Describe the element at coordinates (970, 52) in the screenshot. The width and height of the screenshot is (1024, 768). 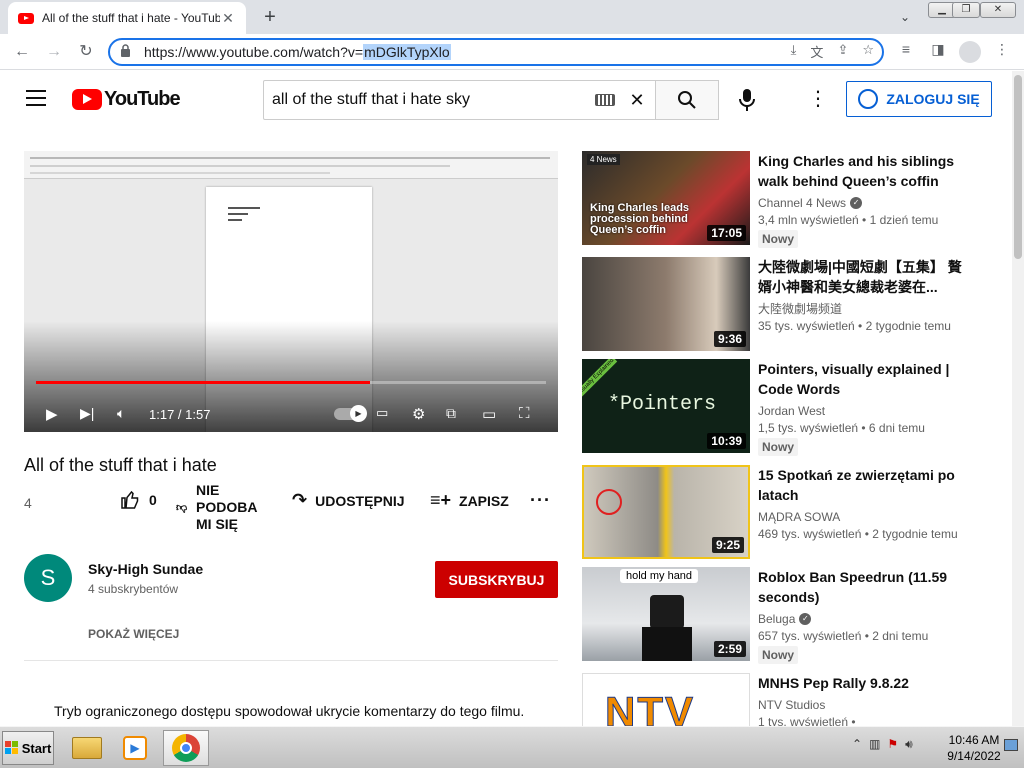
I see `profile-avatar-icon` at that location.